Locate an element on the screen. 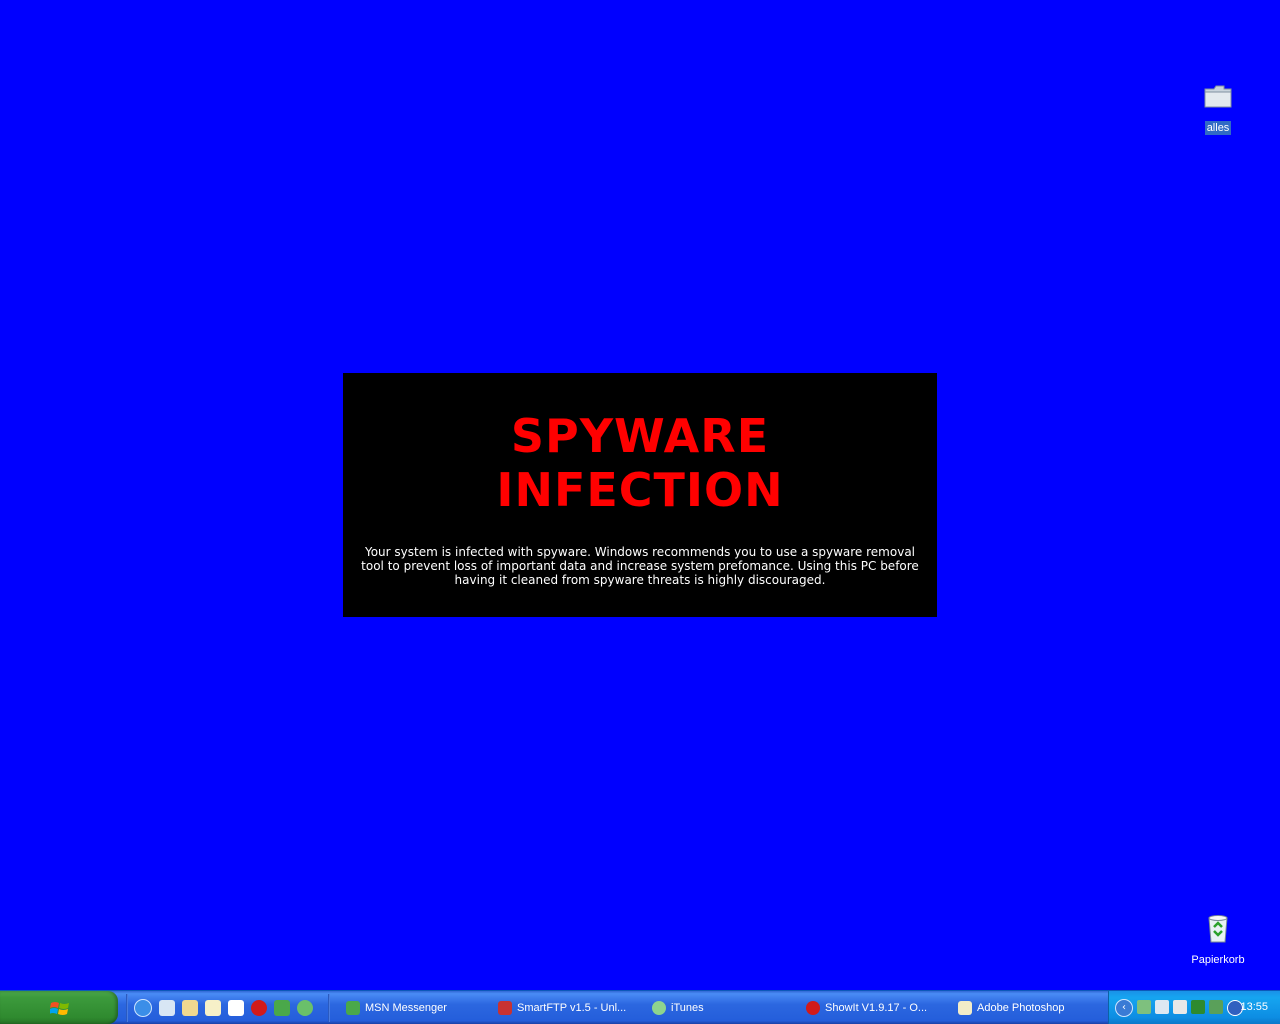 Image resolution: width=1280 pixels, height=1024 pixels. internet-explorer-icon is located at coordinates (143, 1007).